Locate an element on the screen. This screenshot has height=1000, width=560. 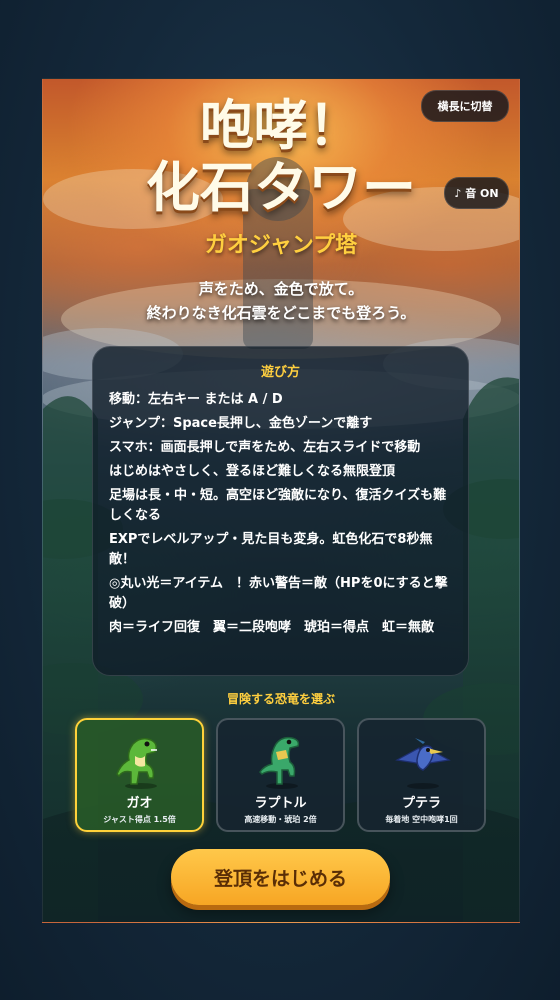
how-to-line: 移動：左右キー または A / D is located at coordinates (196, 399).